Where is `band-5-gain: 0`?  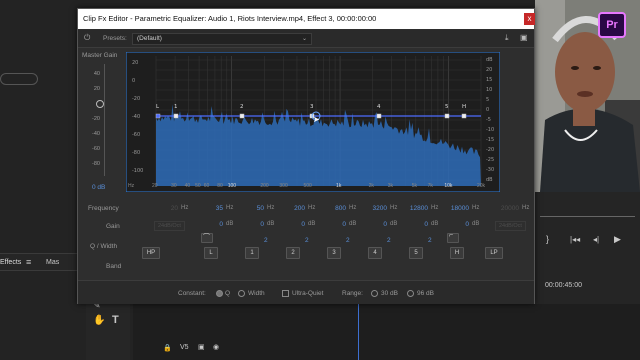 band-5-gain: 0 is located at coordinates (418, 224).